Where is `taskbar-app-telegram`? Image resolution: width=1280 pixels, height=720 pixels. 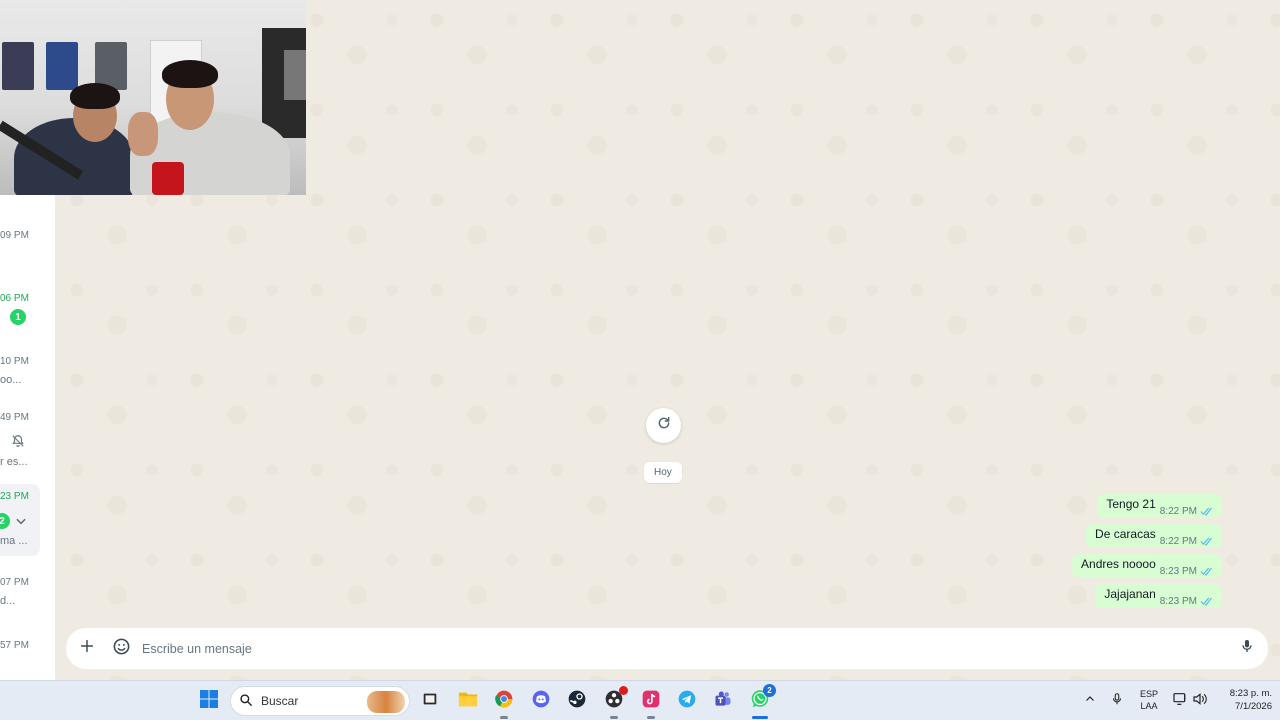 taskbar-app-telegram is located at coordinates (687, 701).